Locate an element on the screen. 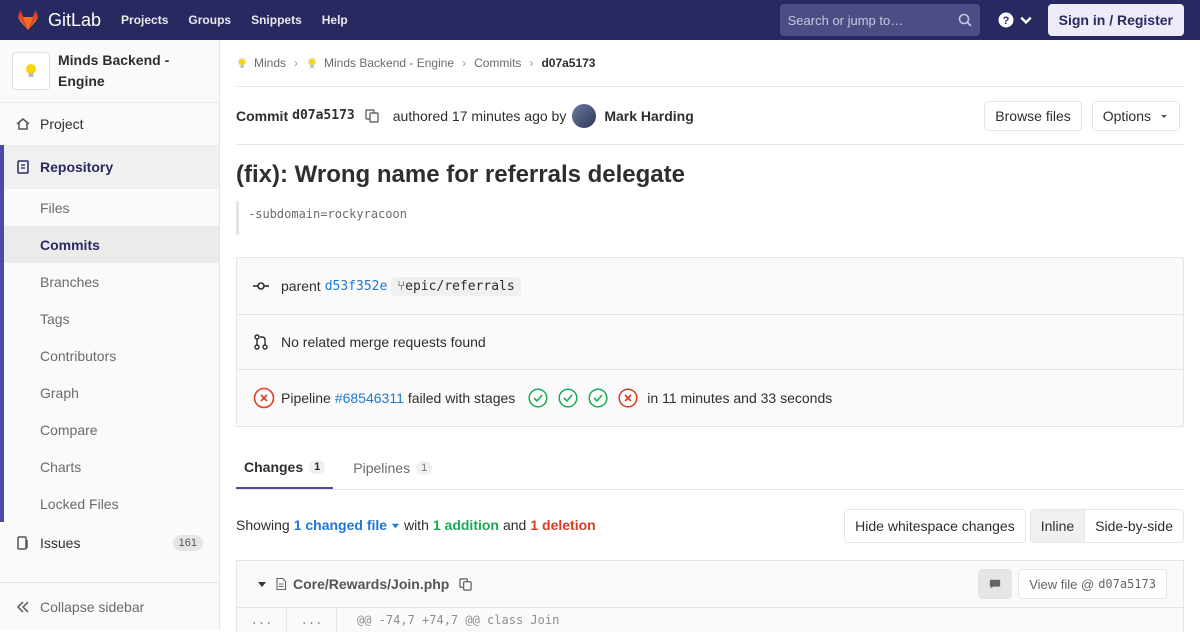 The height and width of the screenshot is (632, 1200). home-icon is located at coordinates (23, 124).